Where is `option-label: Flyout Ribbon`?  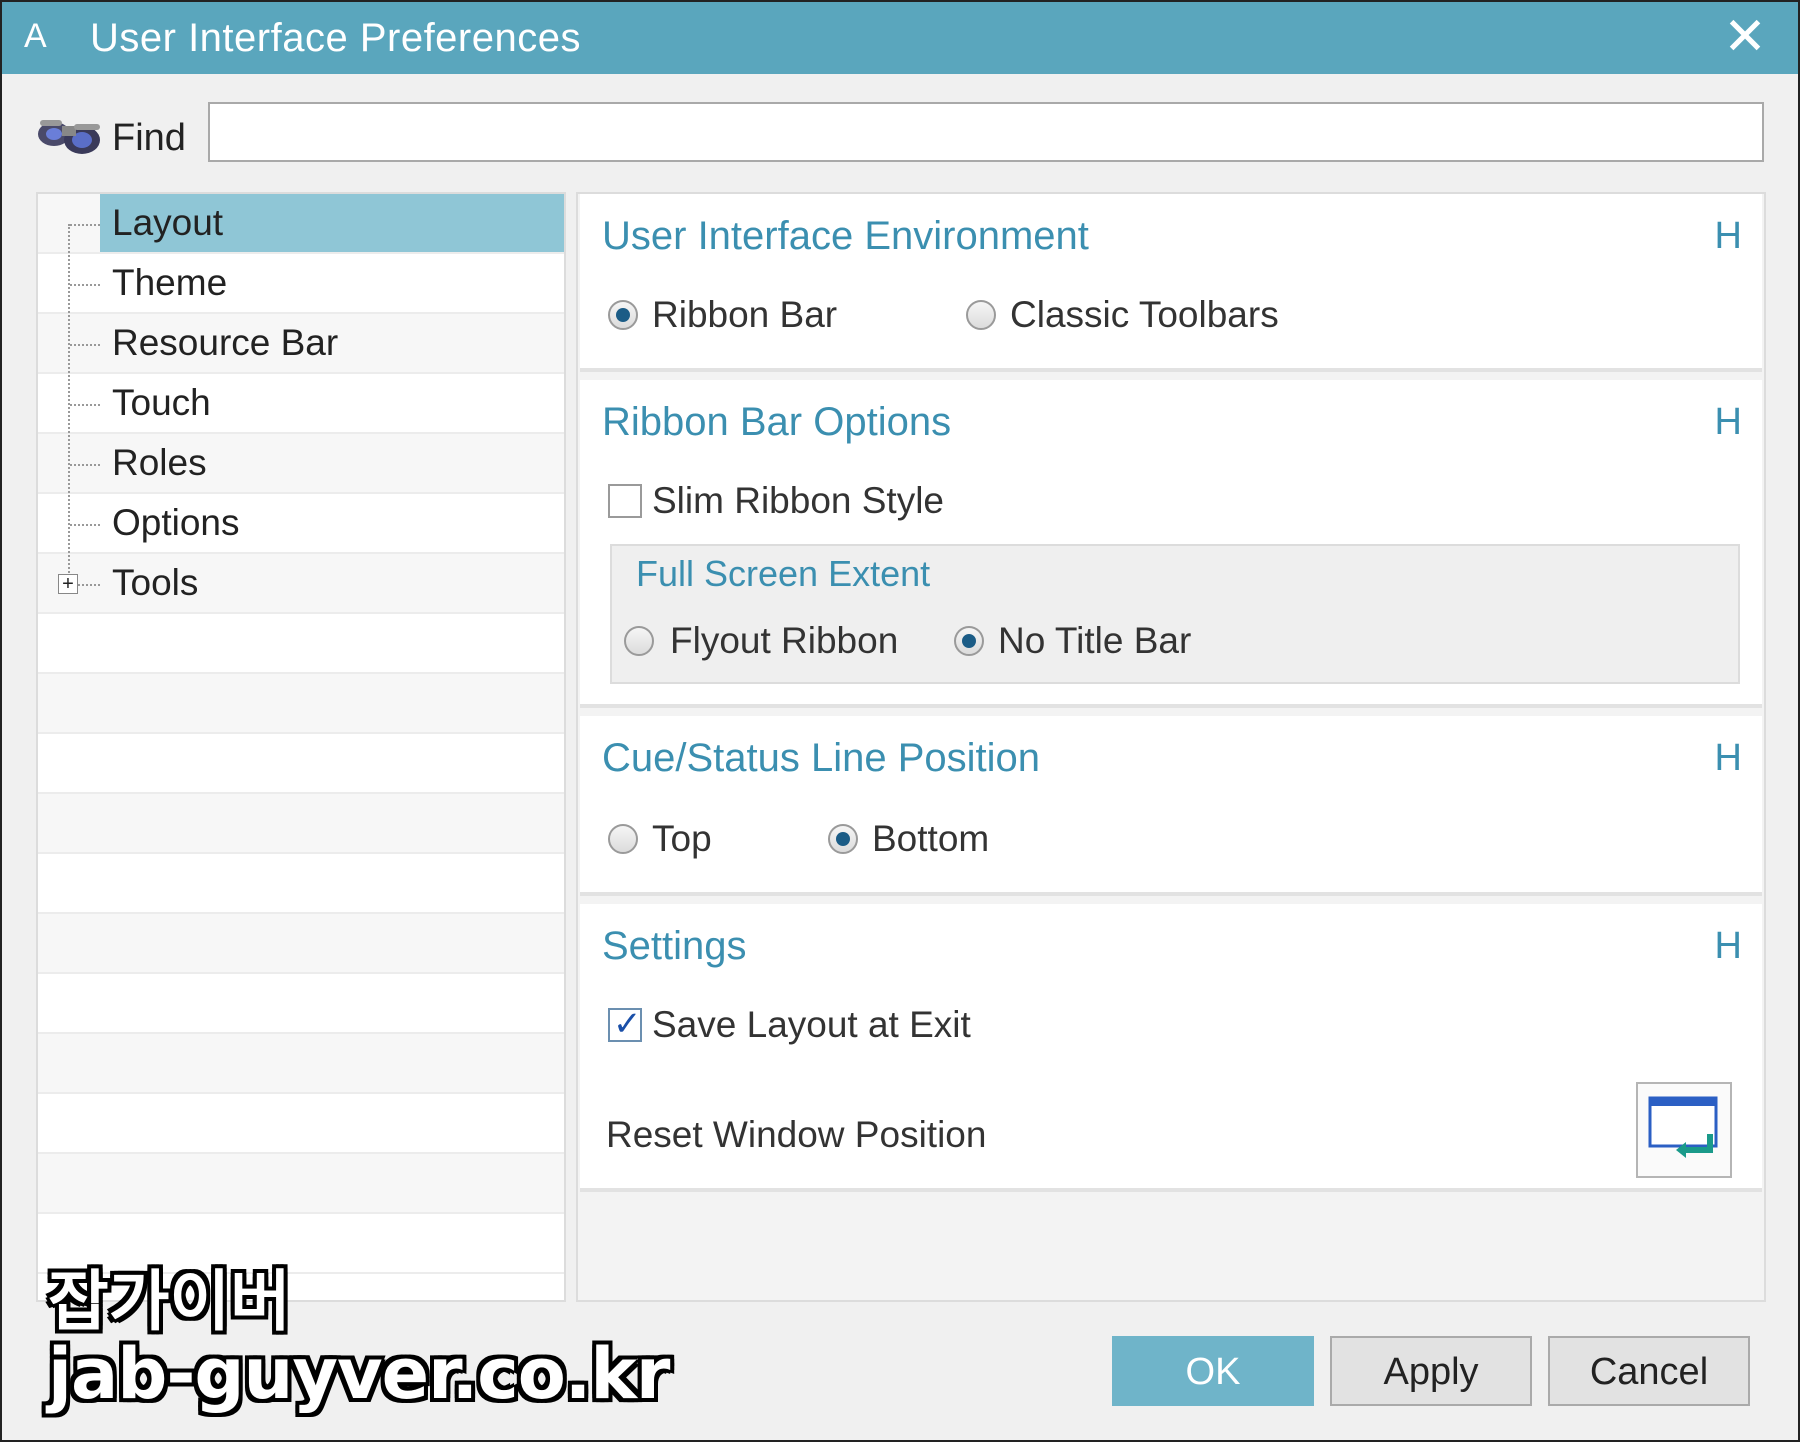 option-label: Flyout Ribbon is located at coordinates (784, 641).